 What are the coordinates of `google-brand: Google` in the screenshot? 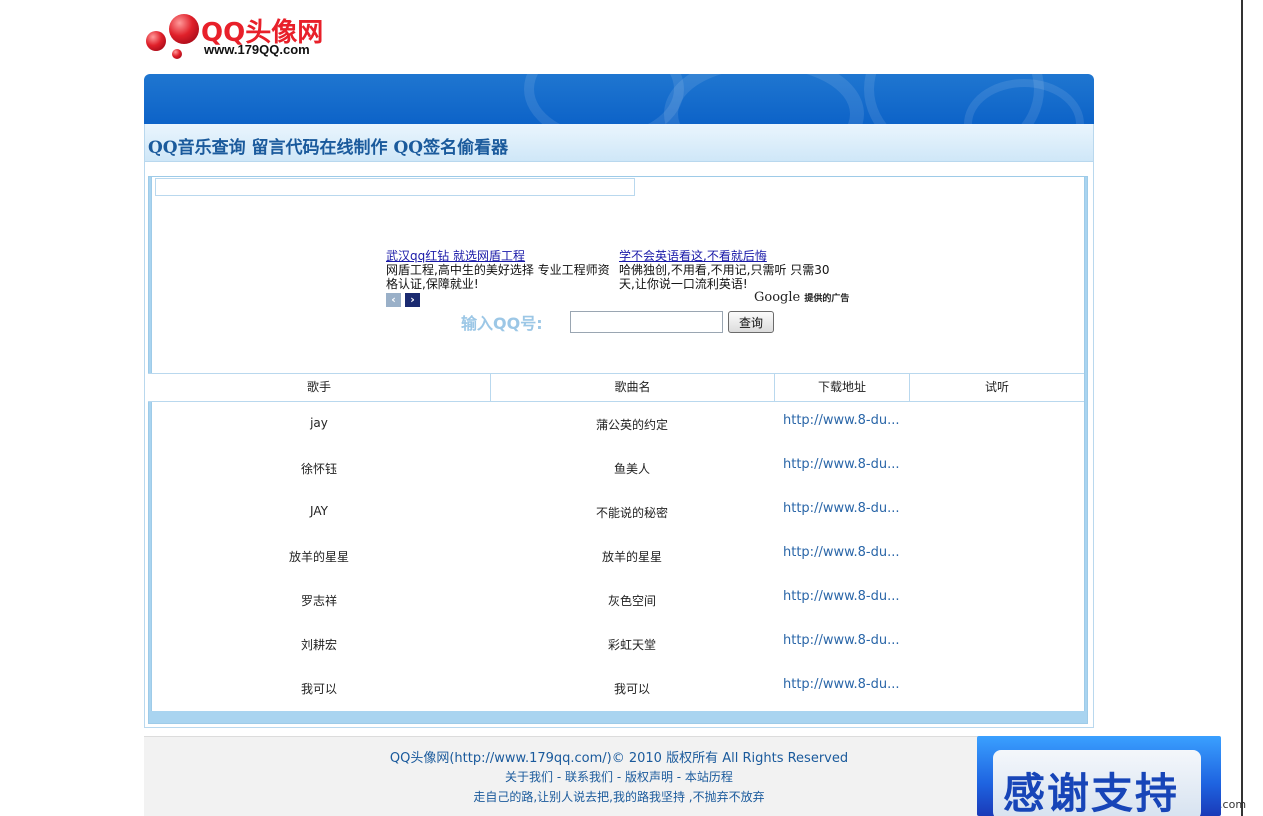 It's located at (777, 297).